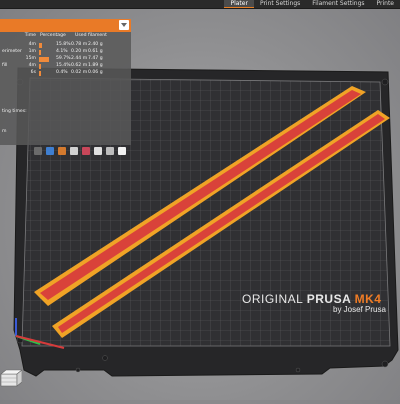  What do you see at coordinates (74, 151) in the screenshot?
I see `deretractions-icon` at bounding box center [74, 151].